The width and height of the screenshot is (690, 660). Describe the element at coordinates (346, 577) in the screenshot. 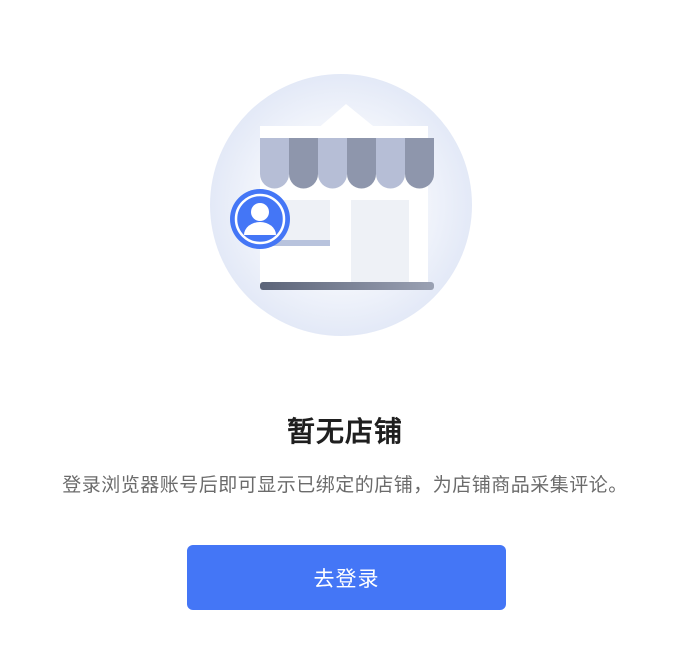

I see `login-button: 去登录` at that location.